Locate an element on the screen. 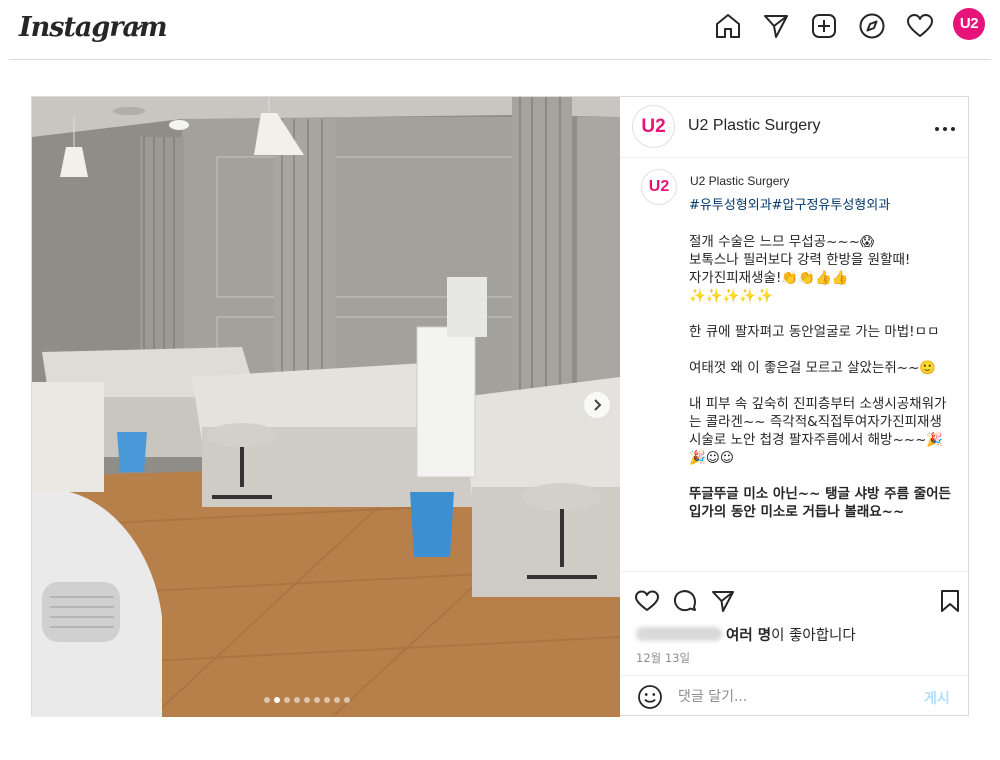 The image size is (1000, 760). caption-username: U2 Plastic Surgery is located at coordinates (739, 181).